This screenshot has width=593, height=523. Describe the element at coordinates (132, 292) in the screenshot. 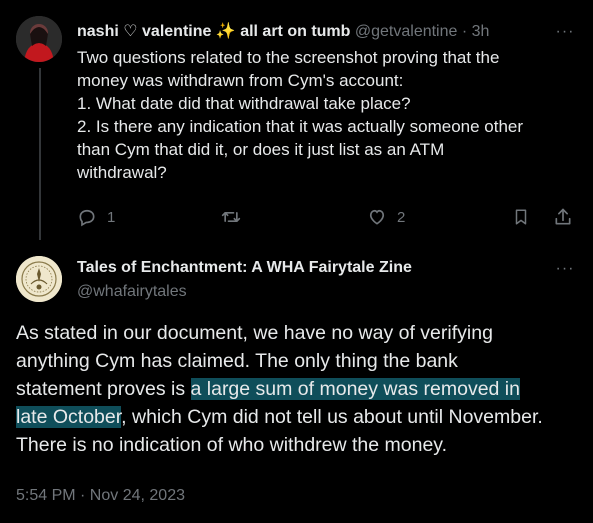

I see `author-handle: @whafairytales` at that location.